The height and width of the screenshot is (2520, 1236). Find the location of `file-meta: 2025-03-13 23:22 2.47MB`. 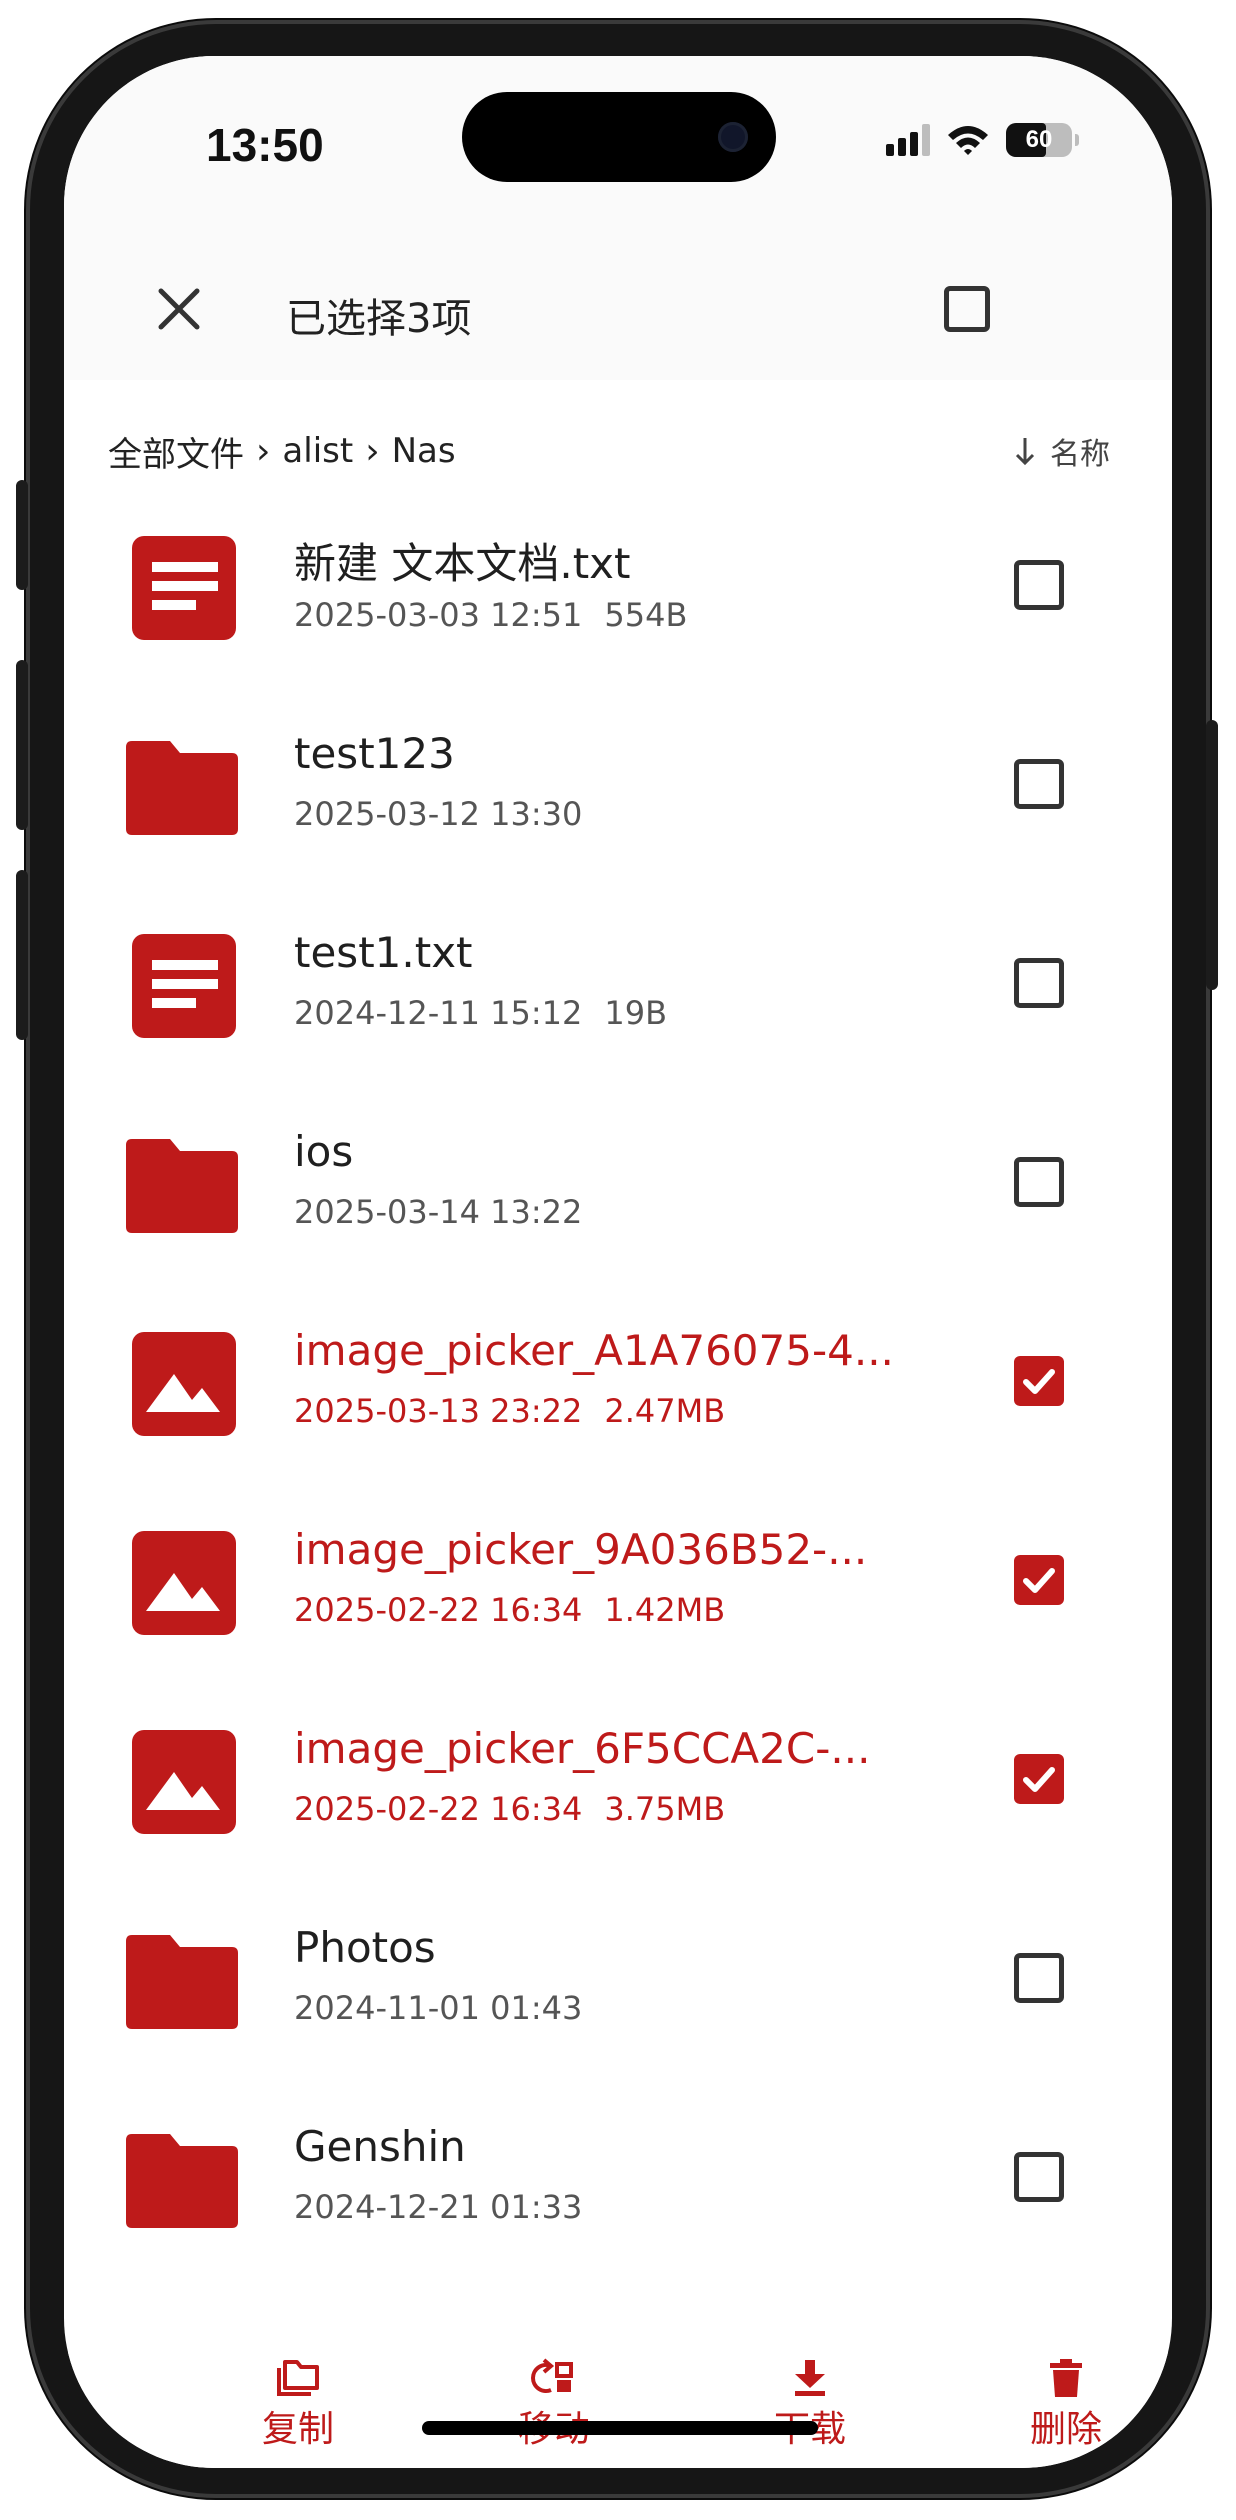

file-meta: 2025-03-13 23:22 2.47MB is located at coordinates (509, 1411).